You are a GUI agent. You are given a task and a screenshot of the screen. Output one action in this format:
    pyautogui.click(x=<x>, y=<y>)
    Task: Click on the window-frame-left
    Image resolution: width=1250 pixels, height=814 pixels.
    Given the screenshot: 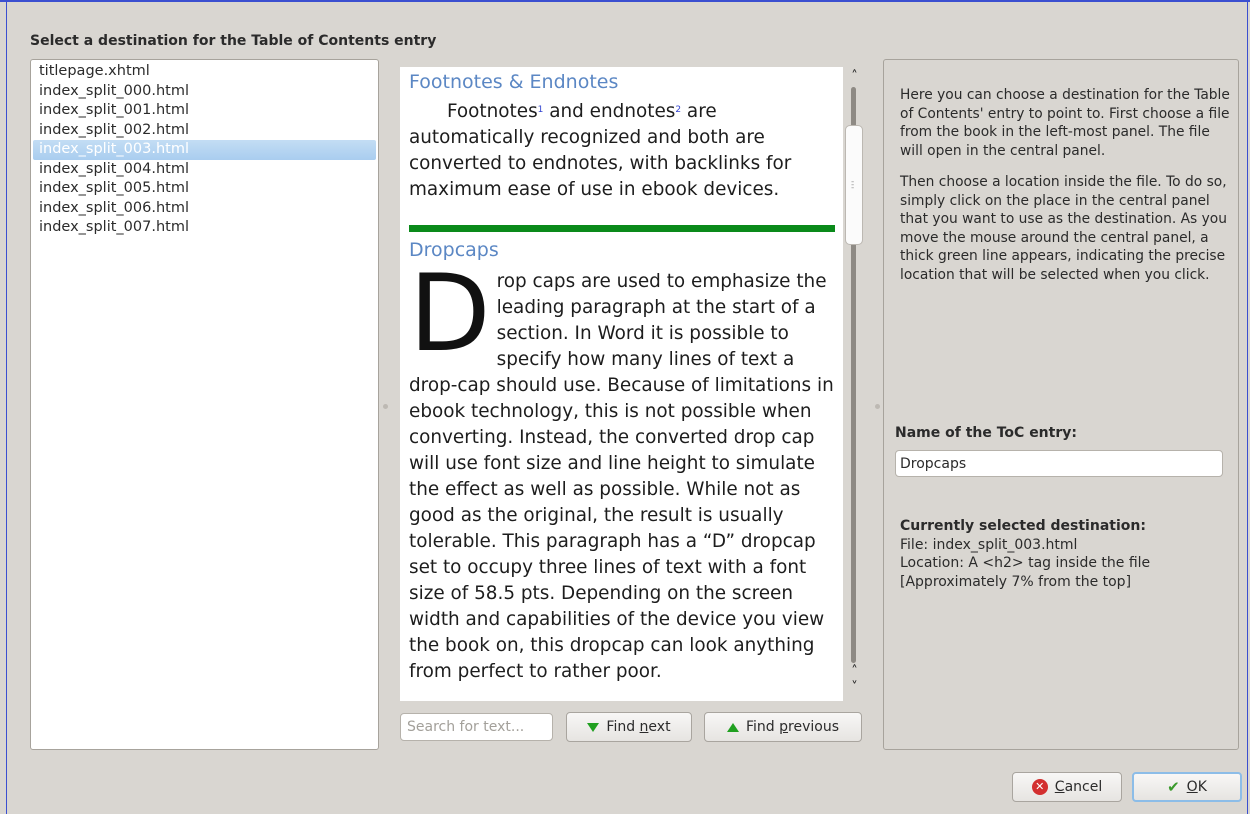 What is the action you would take?
    pyautogui.click(x=6, y=408)
    